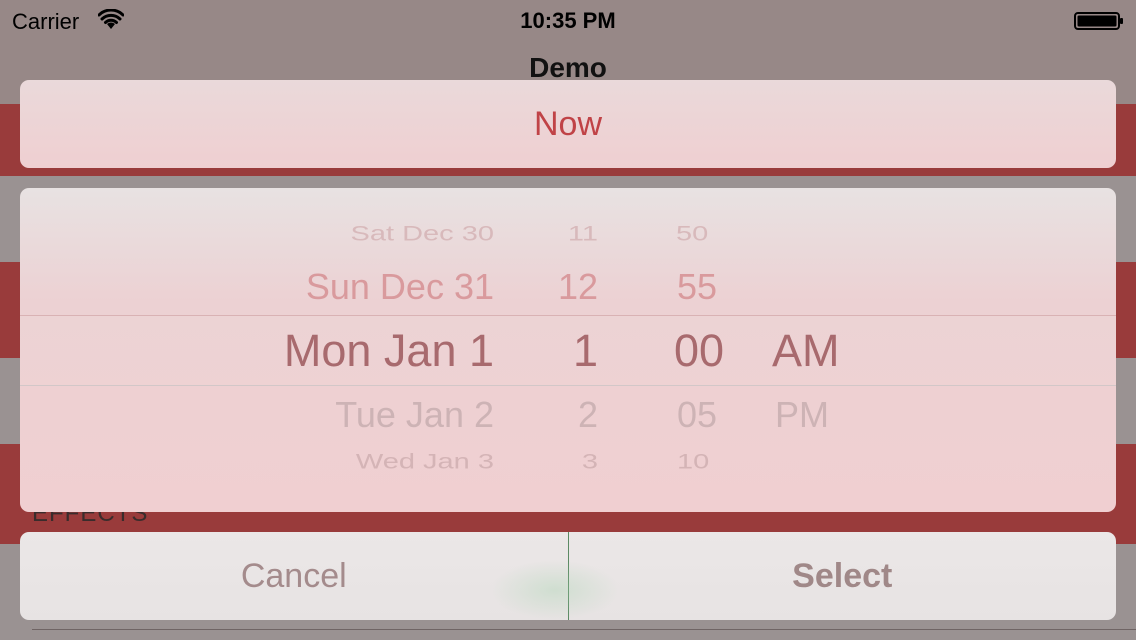 The width and height of the screenshot is (1136, 640). I want to click on picker-item: 10, so click(693, 463).